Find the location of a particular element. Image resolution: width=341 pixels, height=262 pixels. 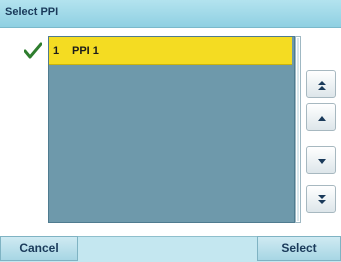

scroll-down-button is located at coordinates (321, 160).